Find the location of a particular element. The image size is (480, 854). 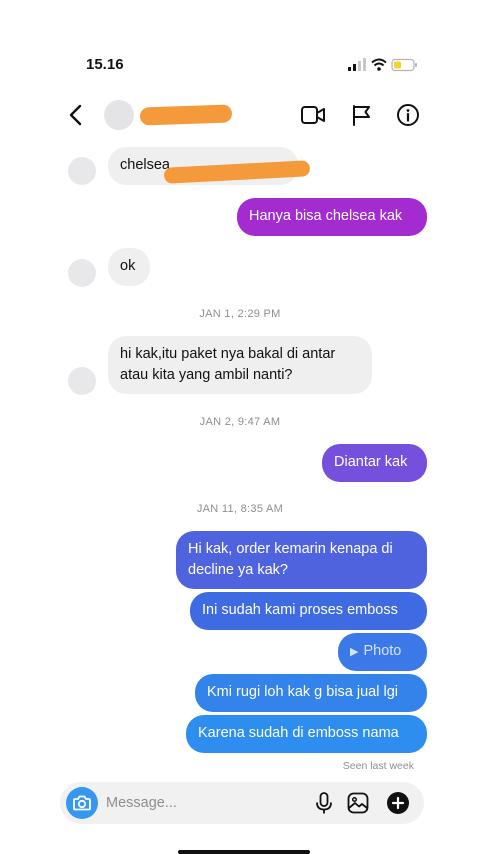

status-icons is located at coordinates (382, 65).